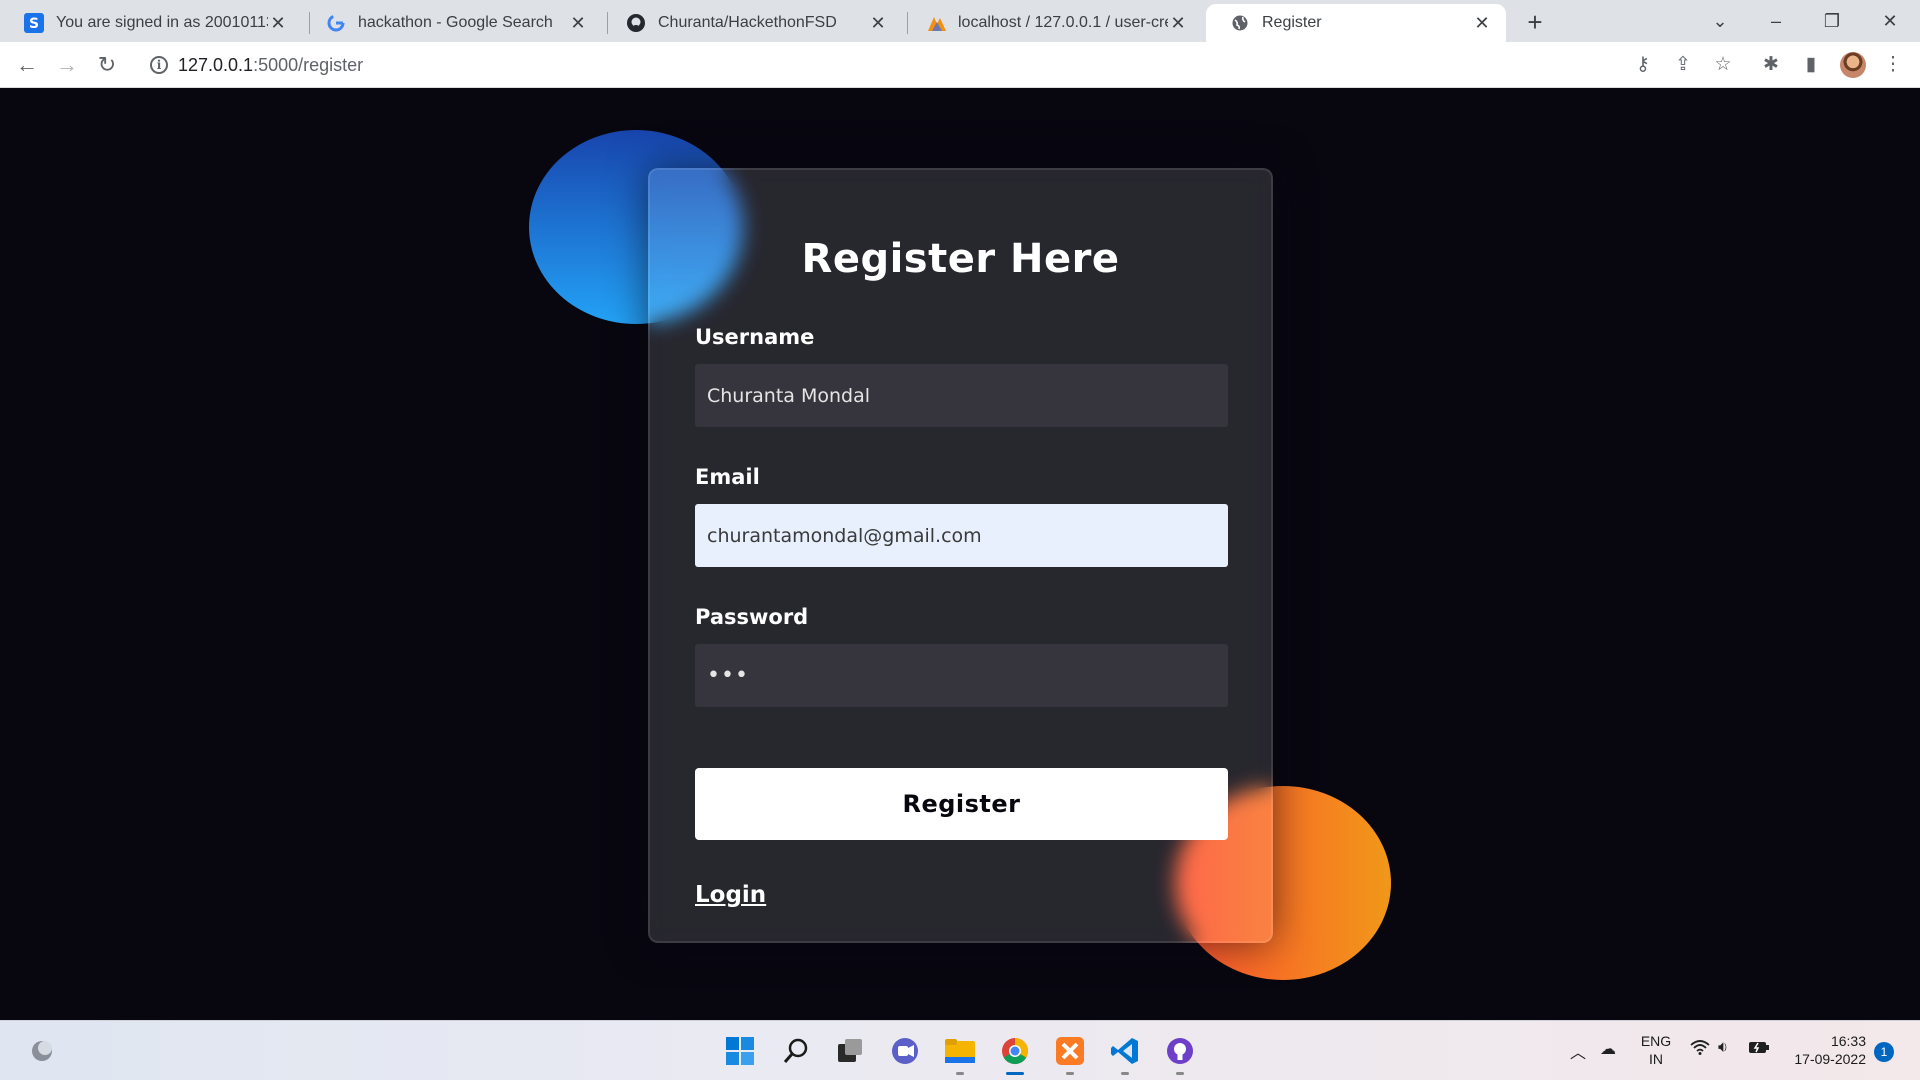  I want to click on volume-icon: 🔉︎, so click(1723, 1048).